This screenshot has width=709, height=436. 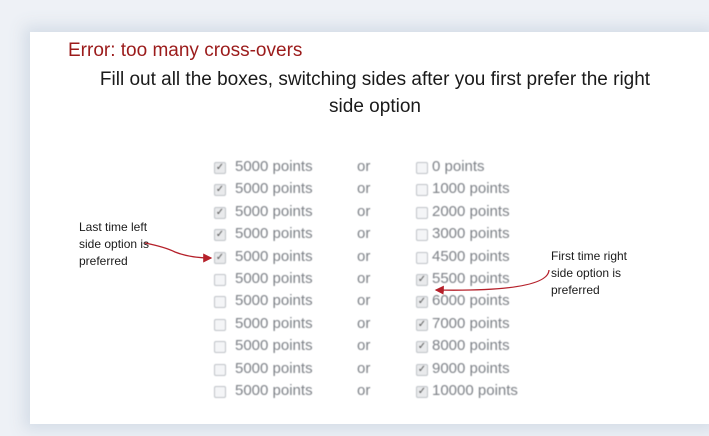 What do you see at coordinates (492, 282) in the screenshot?
I see `arrow-right-annotation` at bounding box center [492, 282].